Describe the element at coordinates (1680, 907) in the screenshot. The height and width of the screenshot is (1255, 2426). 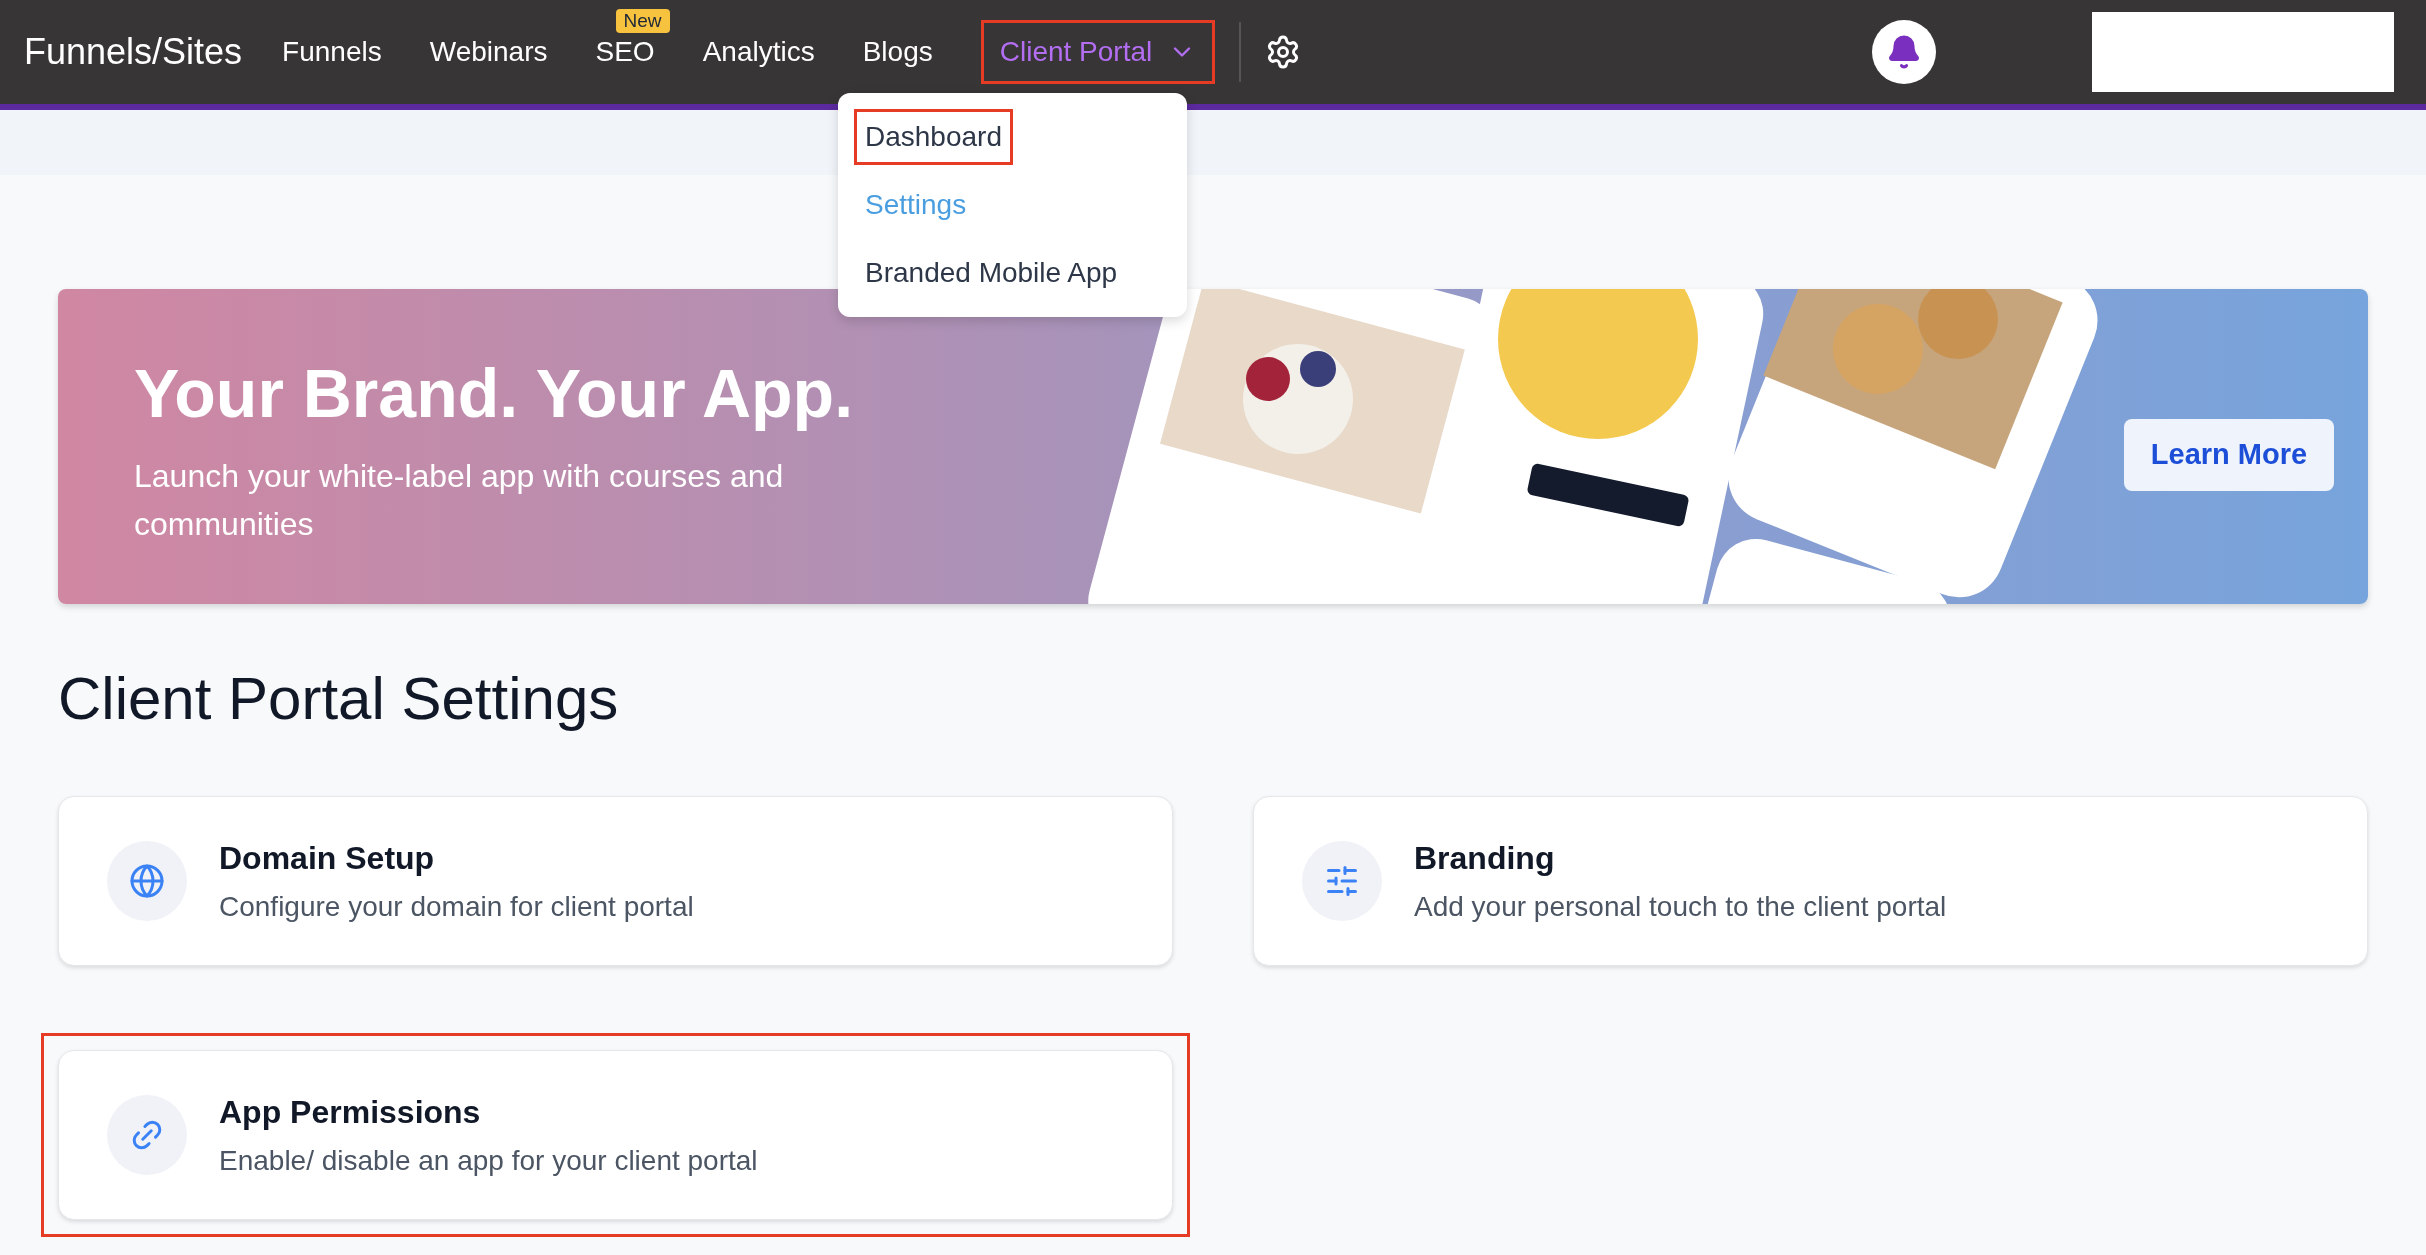
I see `card-description: Add your personal touch to the client portal` at that location.